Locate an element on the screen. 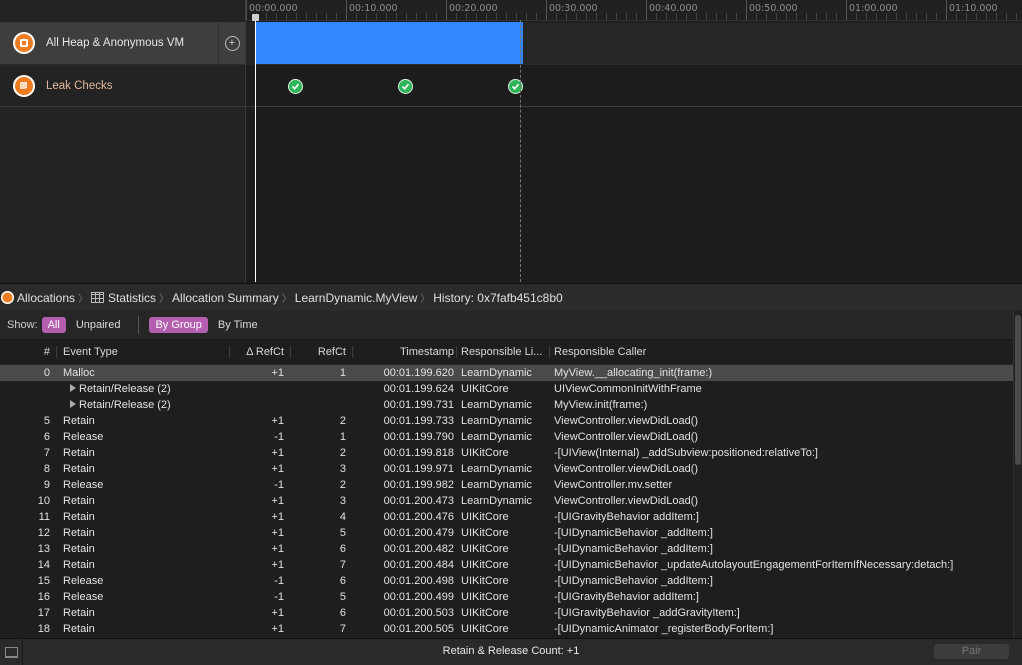 This screenshot has width=1022, height=665. column-header-timestamp: Timestamp is located at coordinates (408, 352).